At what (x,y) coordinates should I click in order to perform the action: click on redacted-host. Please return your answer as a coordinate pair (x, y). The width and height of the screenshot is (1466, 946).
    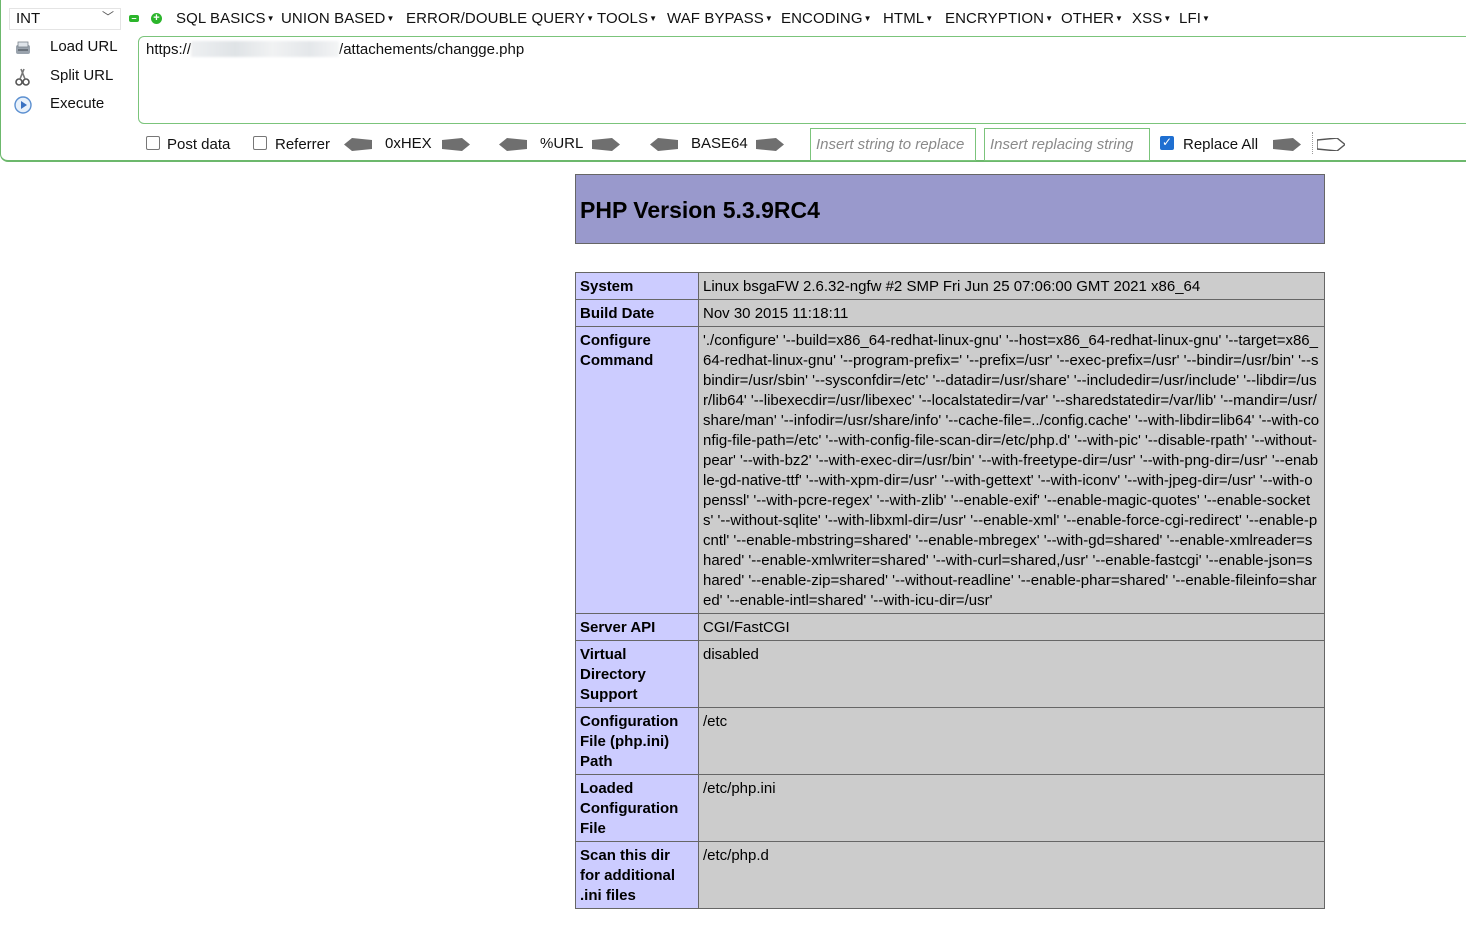
    Looking at the image, I should click on (265, 49).